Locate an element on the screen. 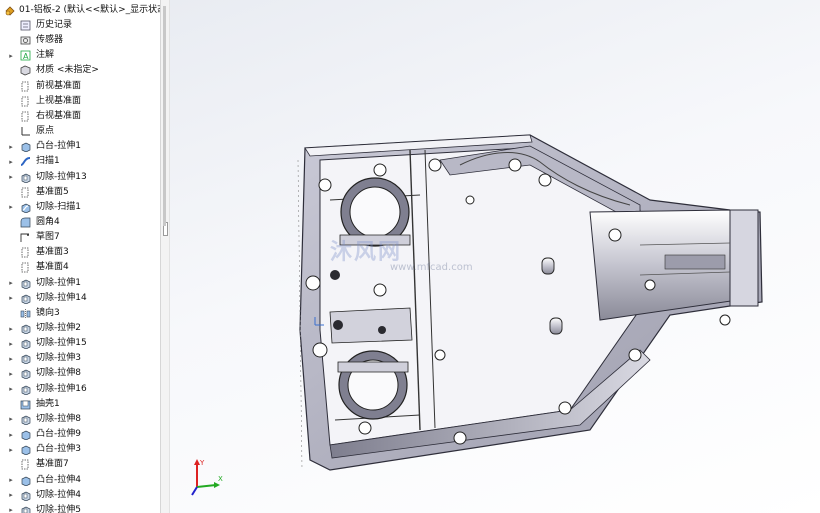 The width and height of the screenshot is (820, 513). cut-sweep-icon is located at coordinates (25, 208).